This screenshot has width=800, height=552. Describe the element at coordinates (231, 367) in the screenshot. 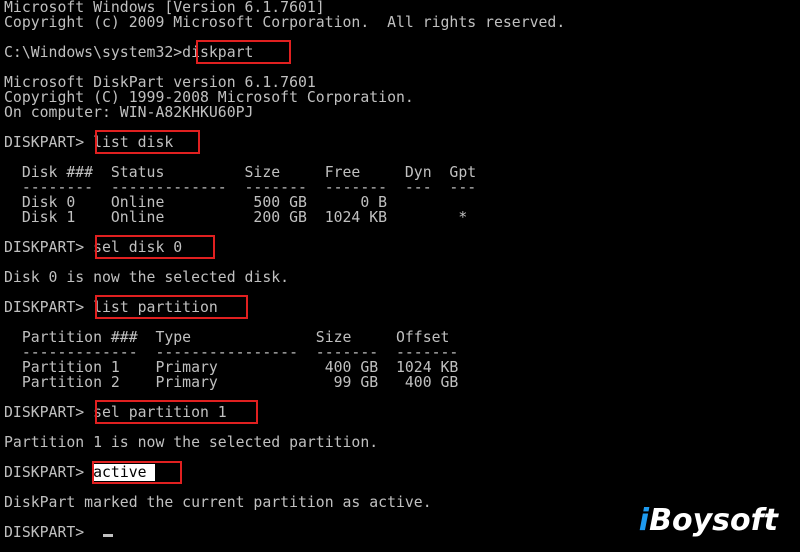

I see `table-row: Partition 1 Primary 400 GB 1024 KB` at that location.